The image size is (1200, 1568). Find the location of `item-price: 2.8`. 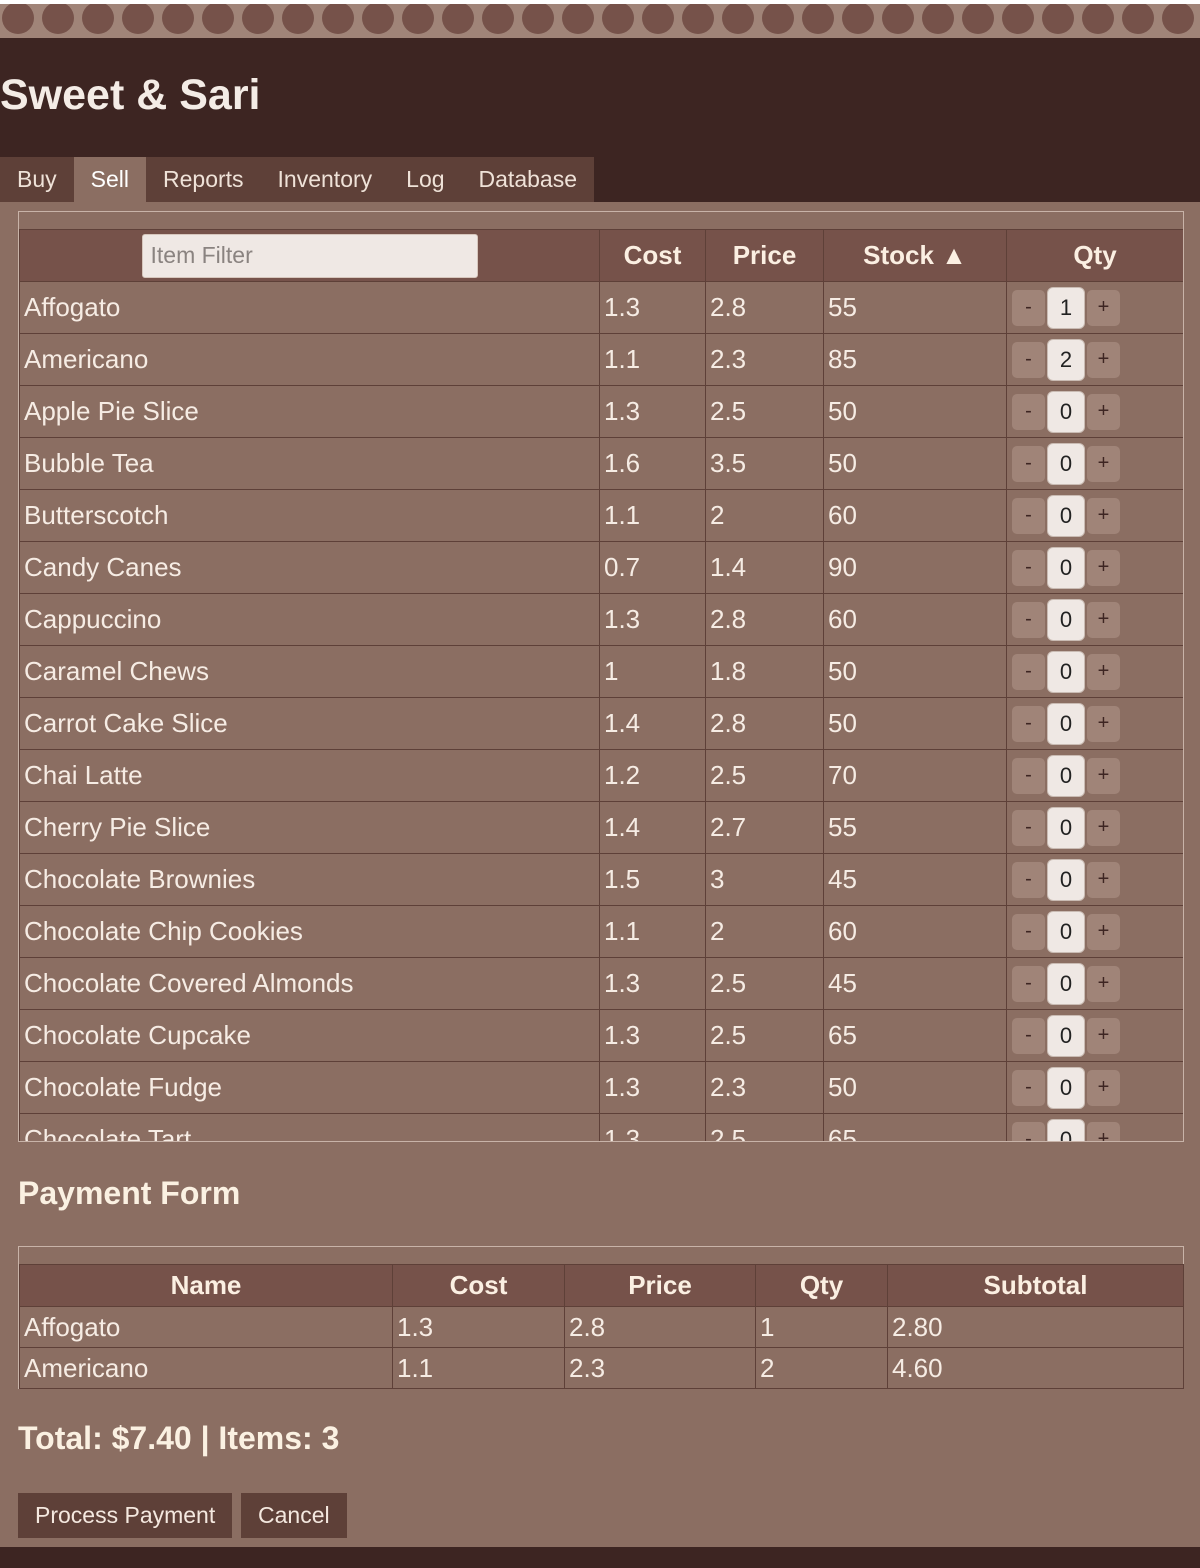

item-price: 2.8 is located at coordinates (764, 723).